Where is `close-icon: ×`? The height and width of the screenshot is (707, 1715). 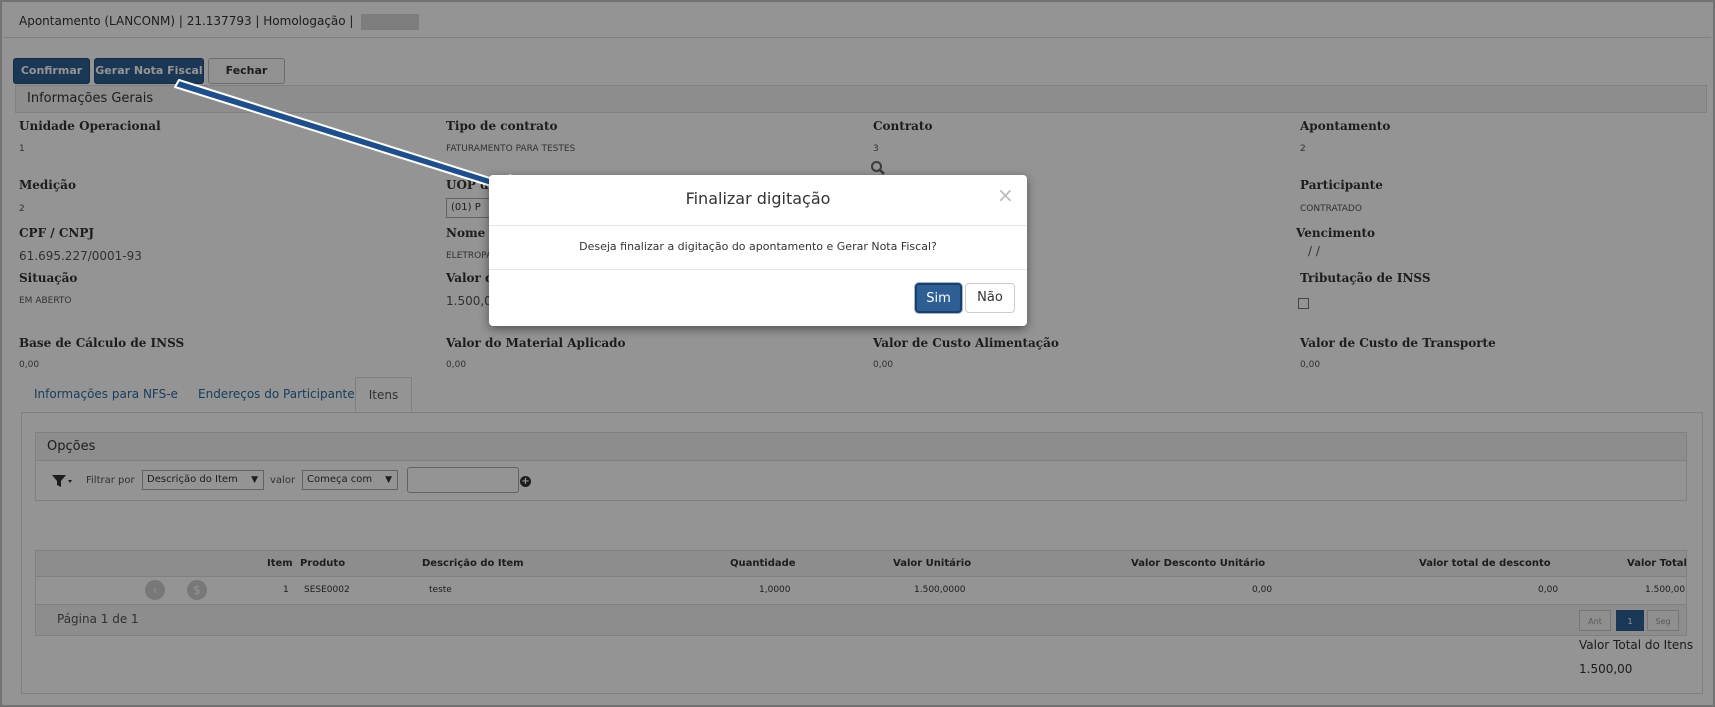 close-icon: × is located at coordinates (1005, 195).